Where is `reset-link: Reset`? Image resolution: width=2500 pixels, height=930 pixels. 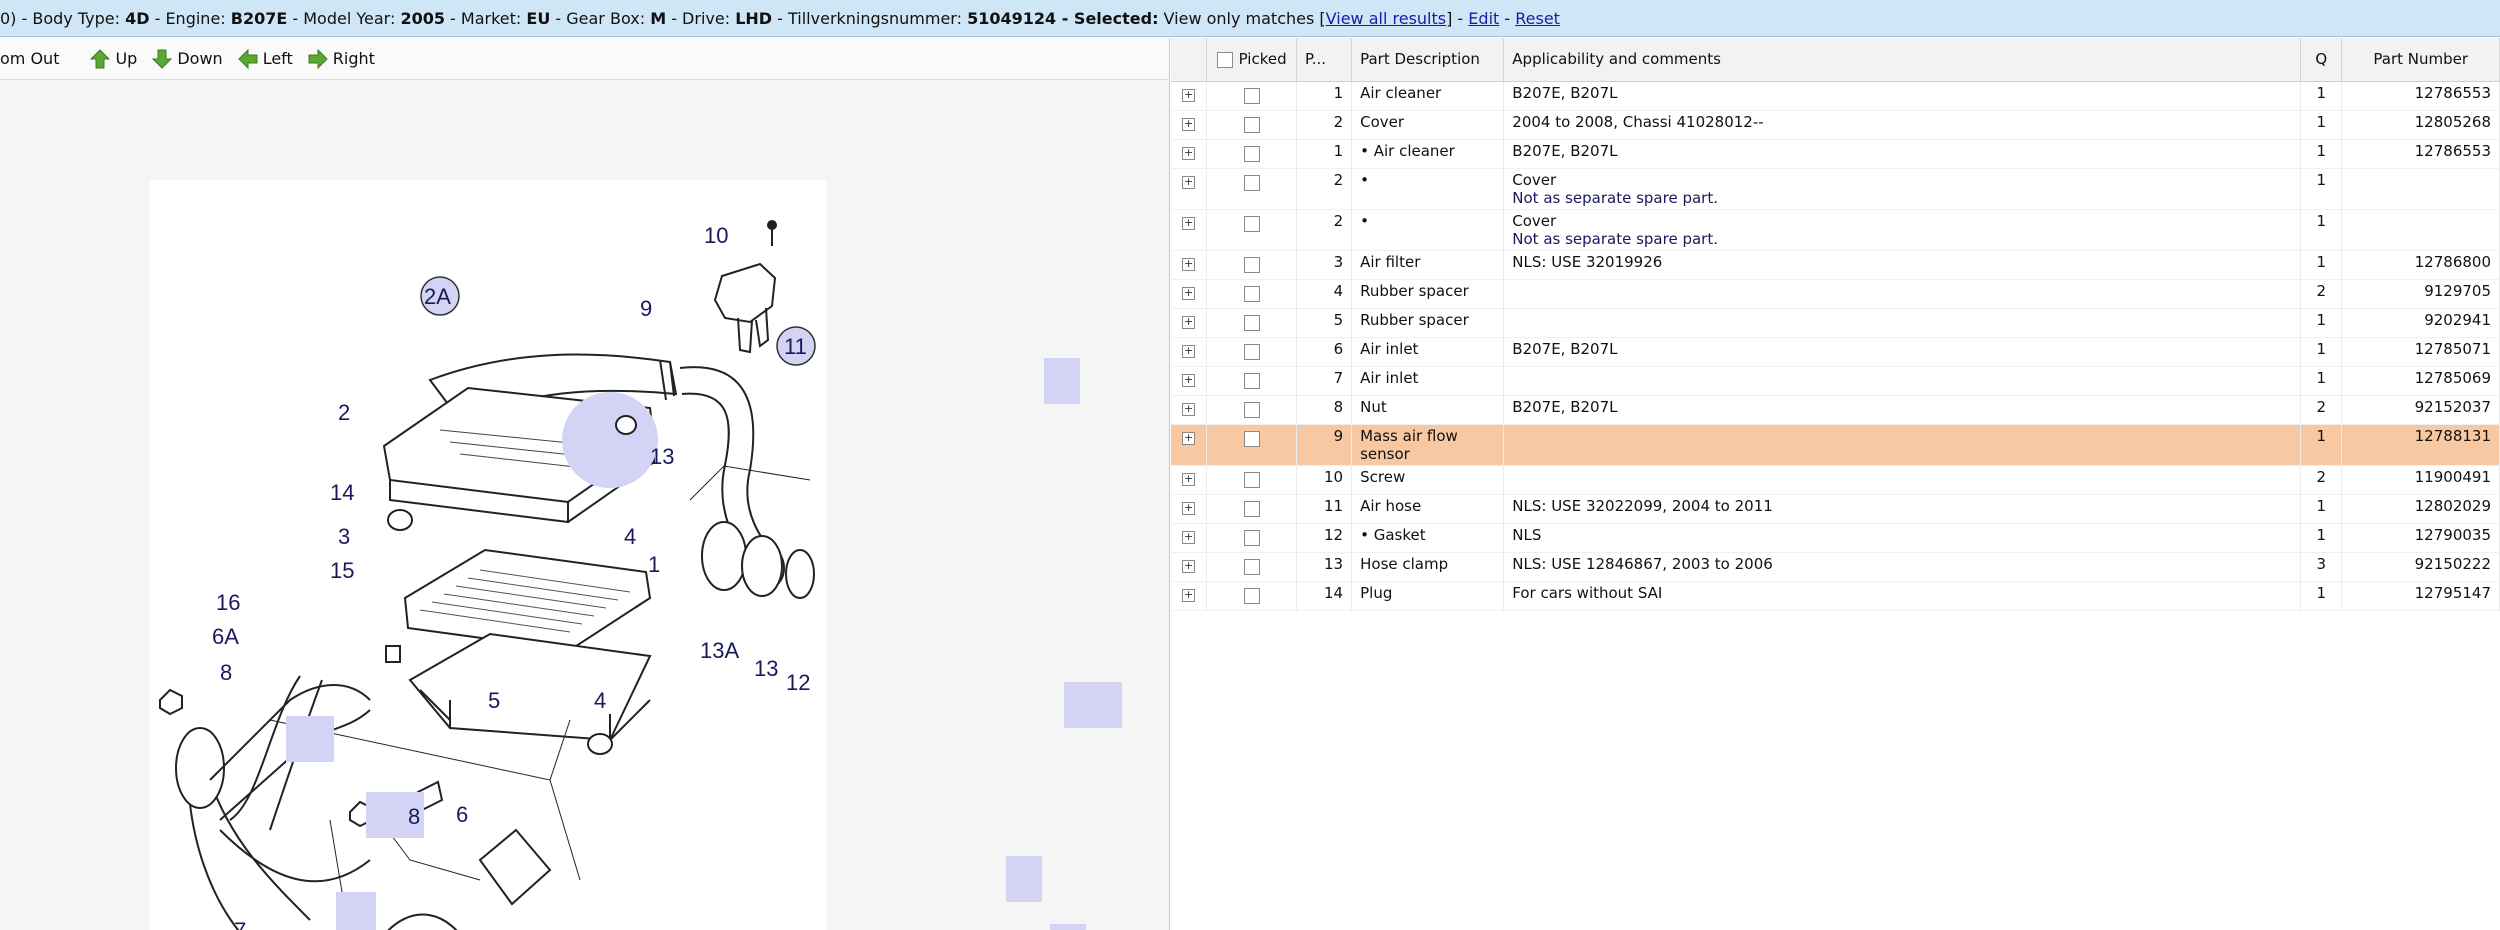
reset-link: Reset is located at coordinates (1537, 18).